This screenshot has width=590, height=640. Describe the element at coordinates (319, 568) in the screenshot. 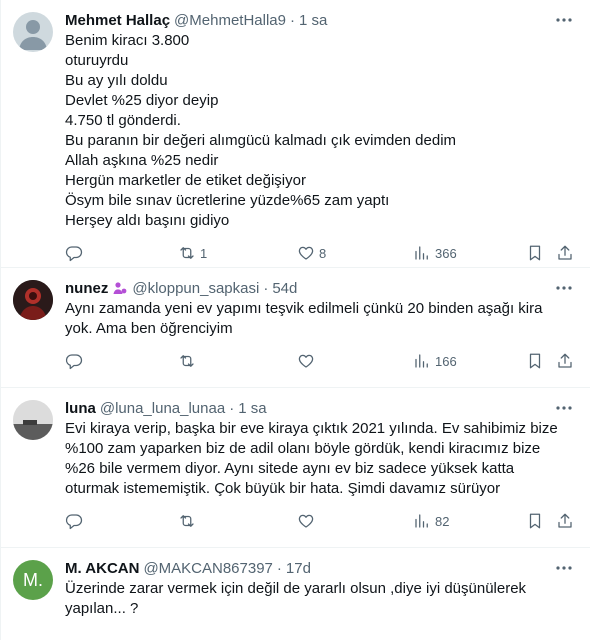

I see `tweet-header: M. AKCAN @MAKCAN867397 · 17d` at that location.